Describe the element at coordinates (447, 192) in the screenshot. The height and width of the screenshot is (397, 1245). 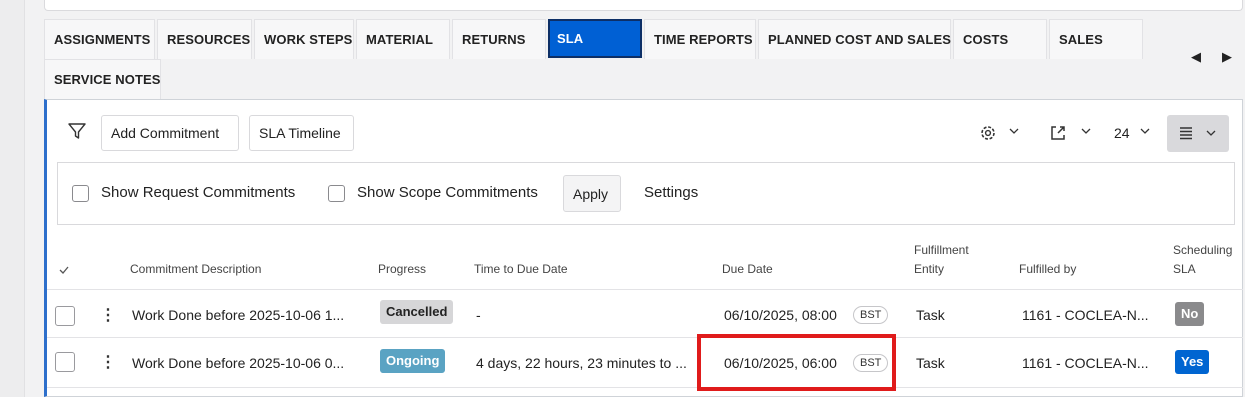
I see `show-scope-commitments-label: Show Scope Commitments` at that location.